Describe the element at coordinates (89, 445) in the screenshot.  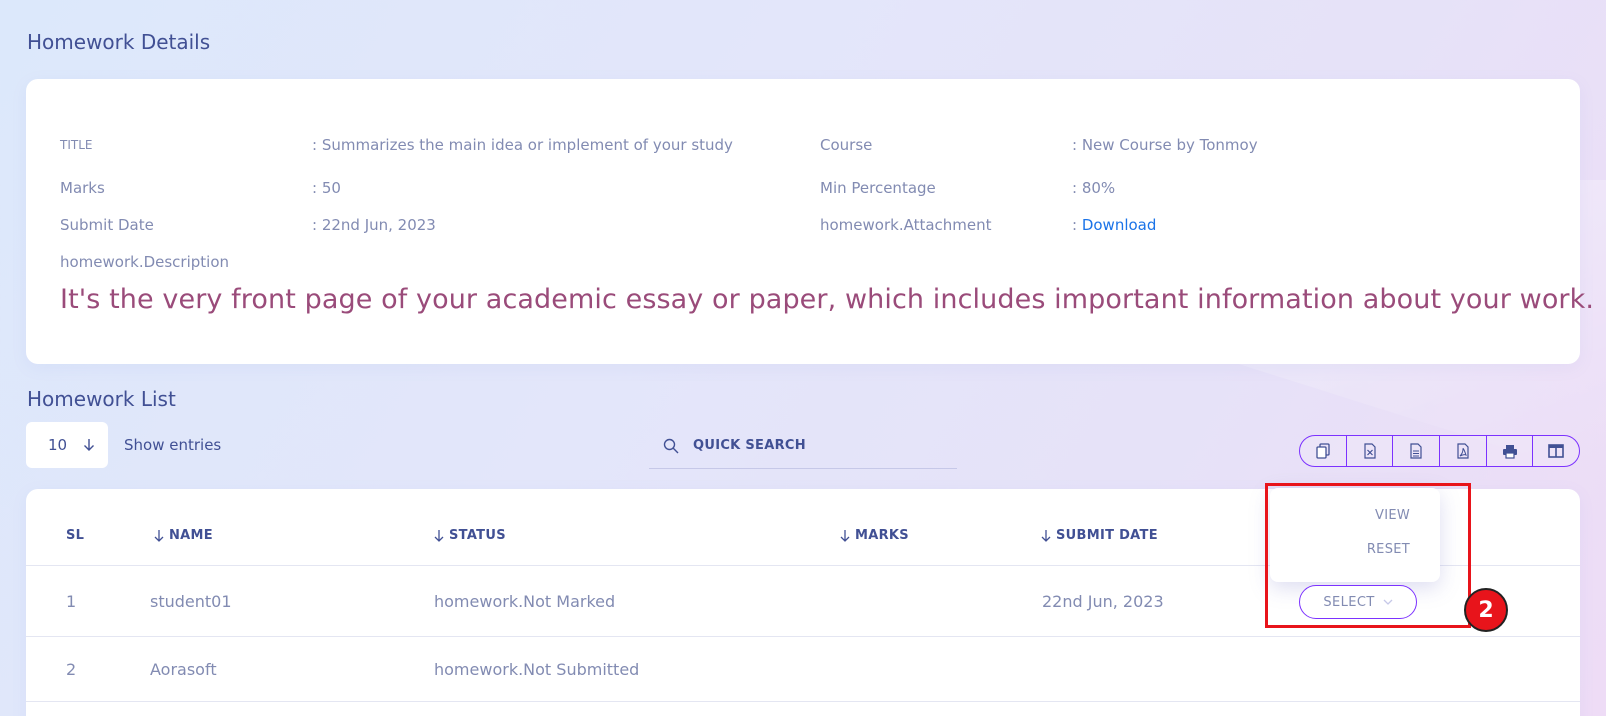
I see `arrow-down-icon` at that location.